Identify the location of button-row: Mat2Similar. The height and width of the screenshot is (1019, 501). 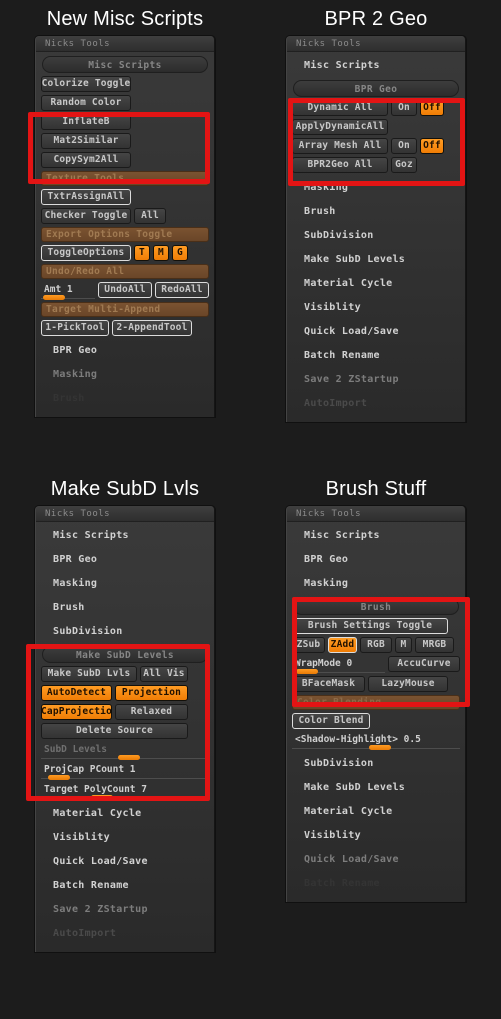
(125, 141).